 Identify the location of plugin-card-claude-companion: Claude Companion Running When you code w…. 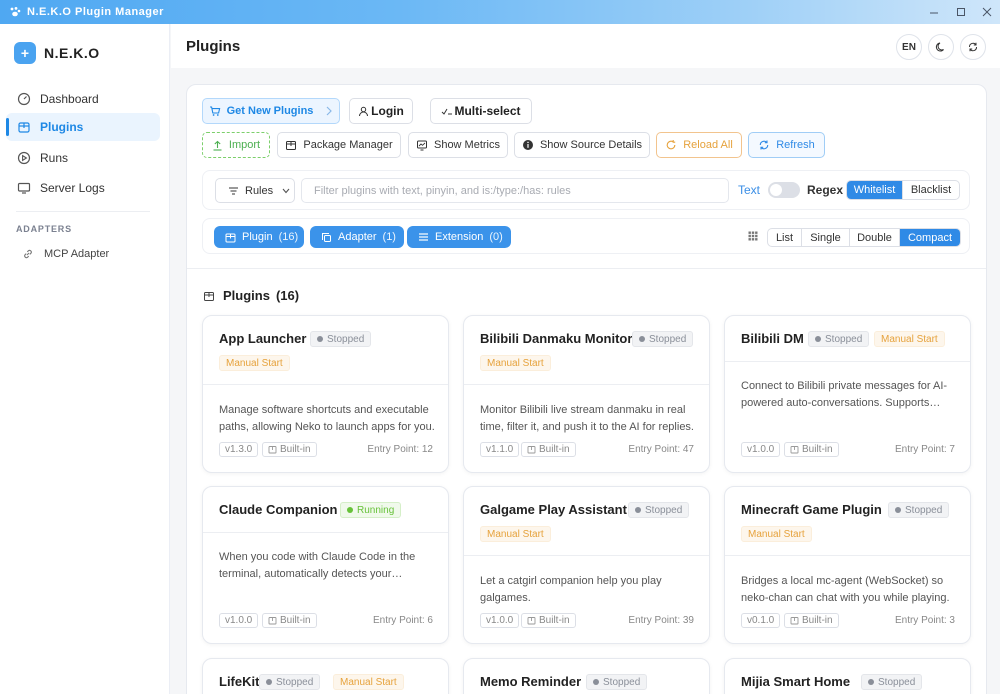
(325, 565).